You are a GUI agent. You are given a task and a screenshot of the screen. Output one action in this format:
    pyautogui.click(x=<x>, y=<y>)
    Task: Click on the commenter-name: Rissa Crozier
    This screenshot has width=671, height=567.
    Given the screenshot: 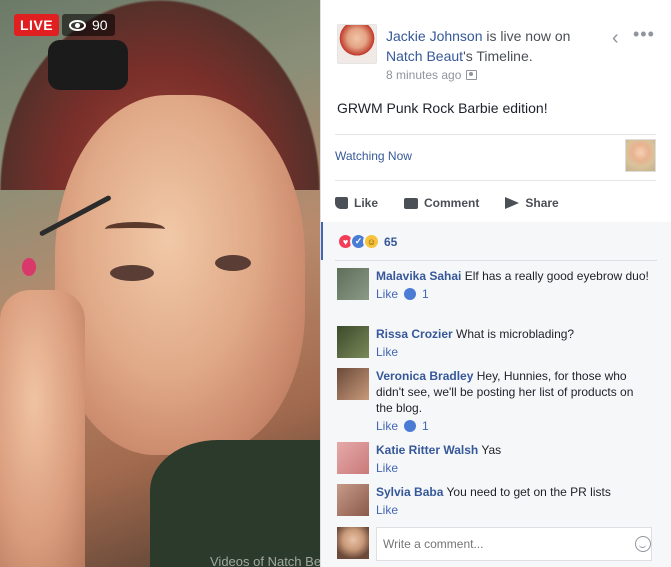 What is the action you would take?
    pyautogui.click(x=414, y=334)
    